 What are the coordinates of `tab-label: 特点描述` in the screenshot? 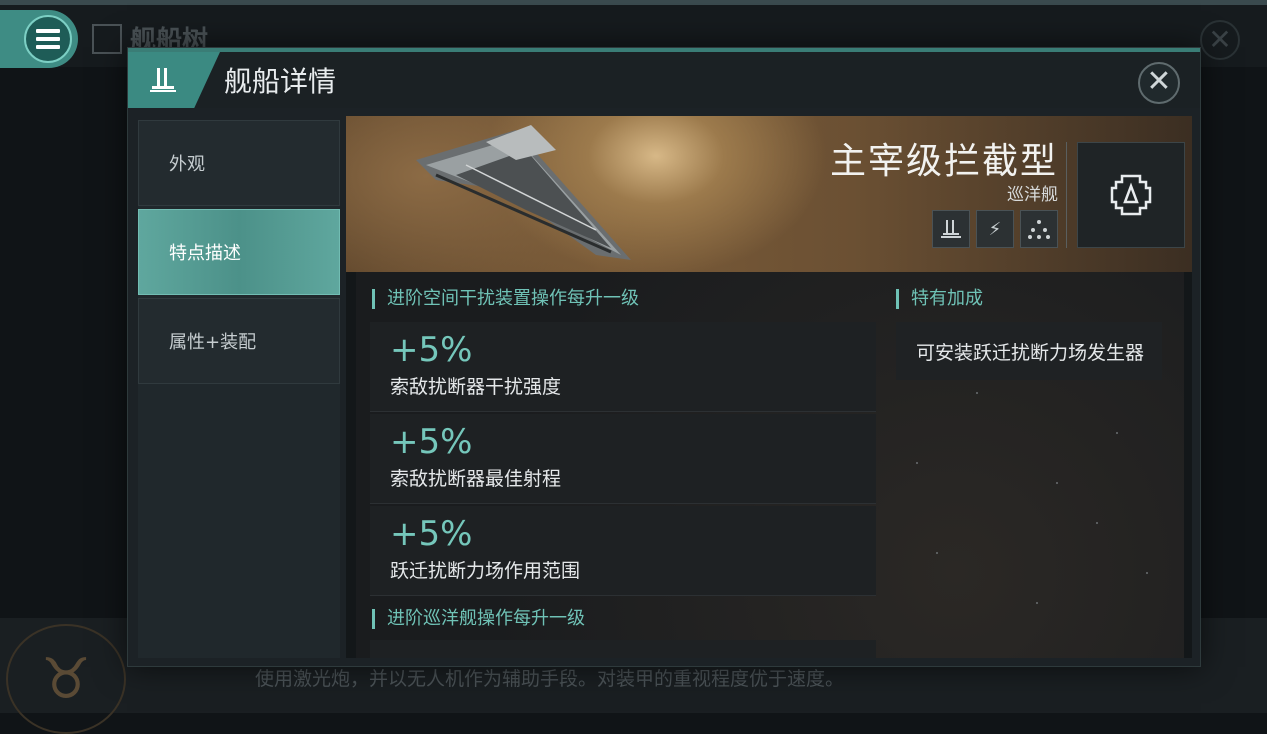 It's located at (205, 253).